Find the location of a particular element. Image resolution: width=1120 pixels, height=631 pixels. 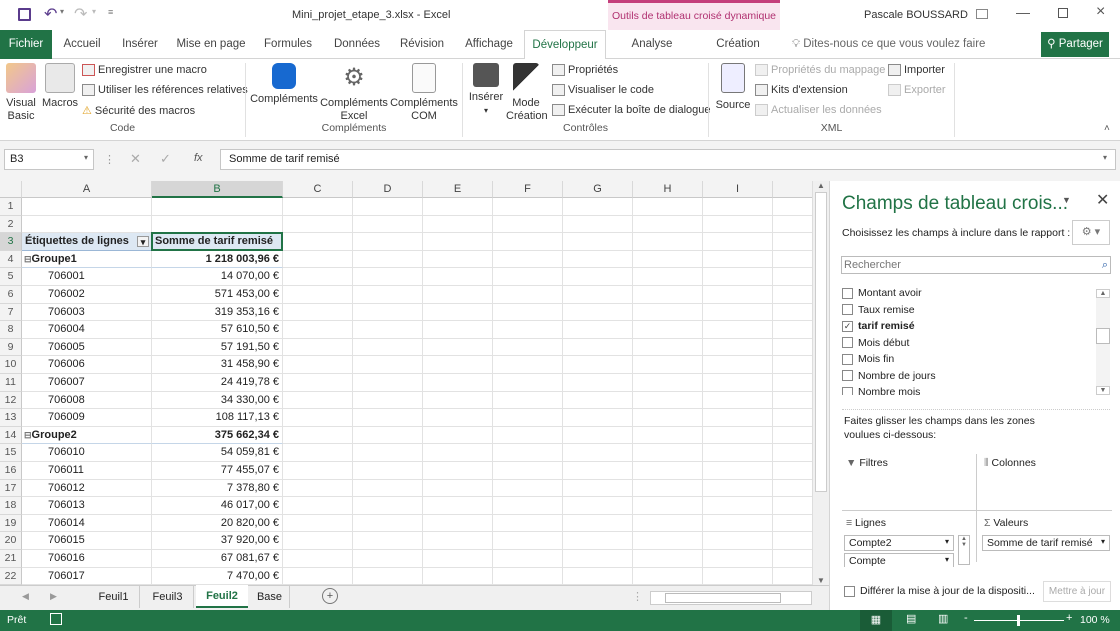

design-mode-button: Mode Création is located at coordinates (527, 93).